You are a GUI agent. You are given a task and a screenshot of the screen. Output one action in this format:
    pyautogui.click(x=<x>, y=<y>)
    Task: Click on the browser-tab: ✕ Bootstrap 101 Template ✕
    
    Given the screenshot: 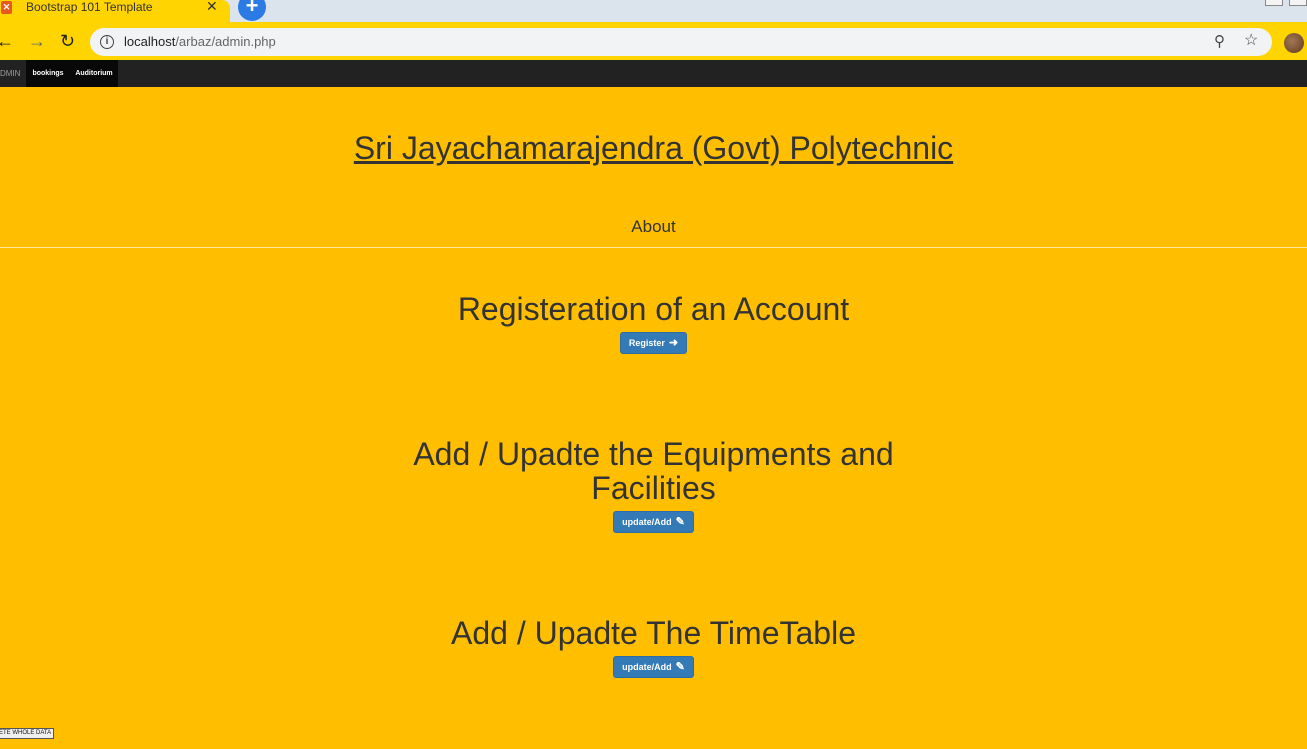 What is the action you would take?
    pyautogui.click(x=115, y=12)
    